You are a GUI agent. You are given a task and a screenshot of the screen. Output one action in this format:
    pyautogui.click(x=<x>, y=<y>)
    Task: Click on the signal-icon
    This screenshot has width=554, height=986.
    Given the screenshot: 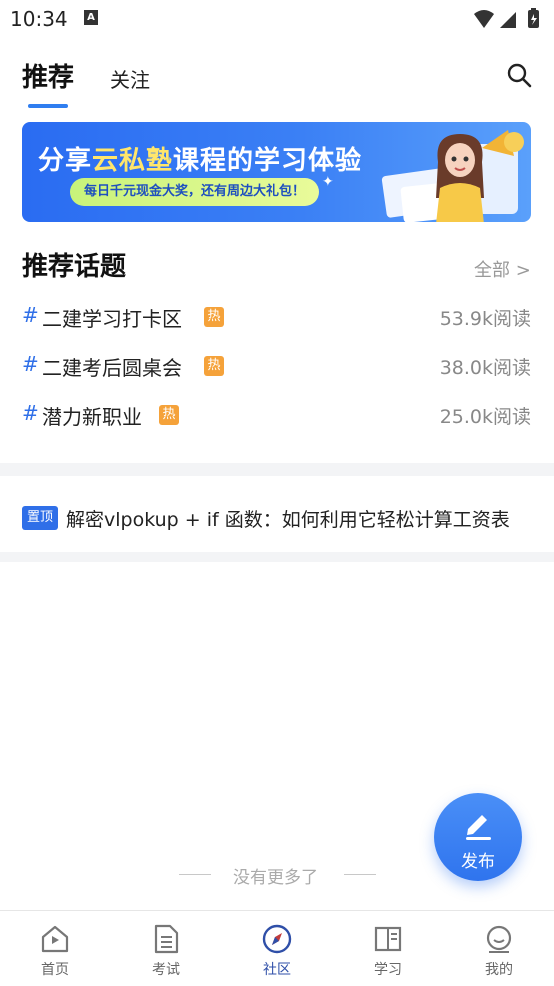 What is the action you would take?
    pyautogui.click(x=508, y=20)
    